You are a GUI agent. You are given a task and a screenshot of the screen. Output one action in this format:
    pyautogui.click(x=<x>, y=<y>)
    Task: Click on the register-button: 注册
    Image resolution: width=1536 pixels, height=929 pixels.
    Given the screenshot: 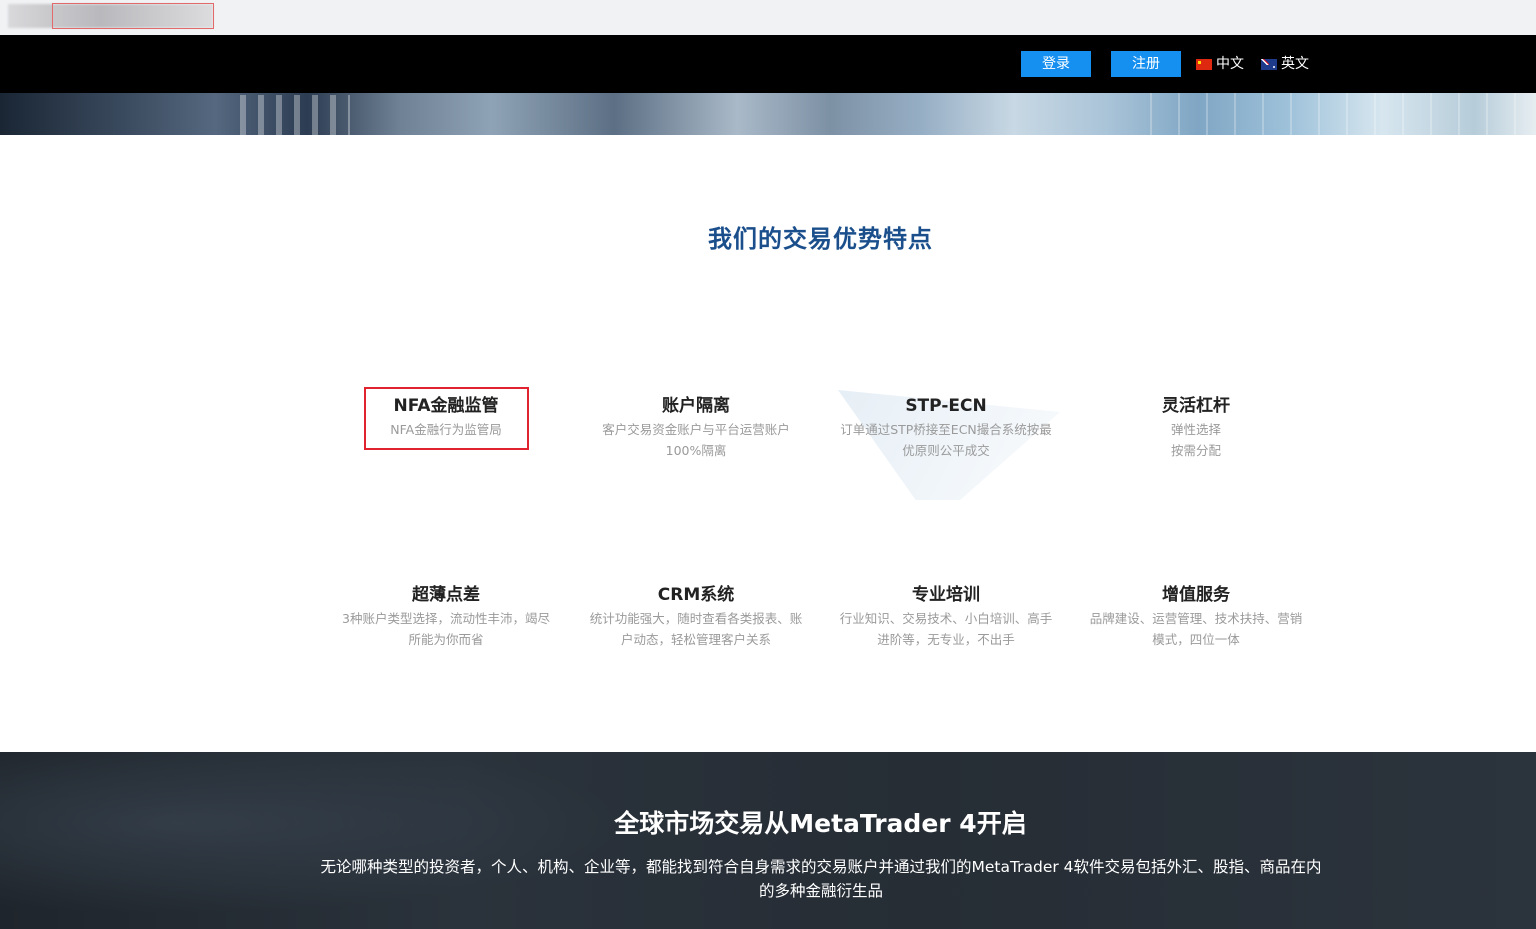 What is the action you would take?
    pyautogui.click(x=1146, y=64)
    